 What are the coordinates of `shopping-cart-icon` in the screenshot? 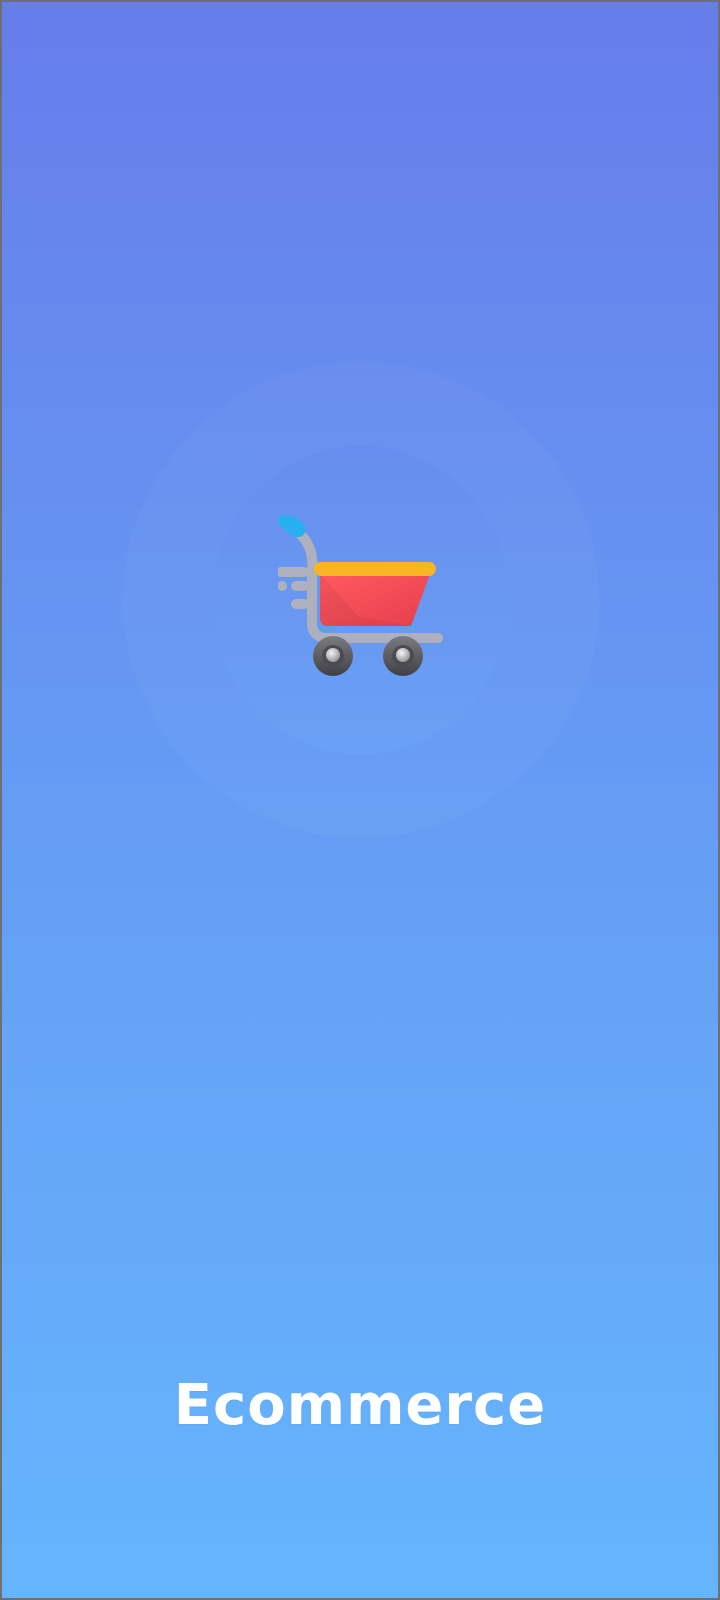 It's located at (360, 596).